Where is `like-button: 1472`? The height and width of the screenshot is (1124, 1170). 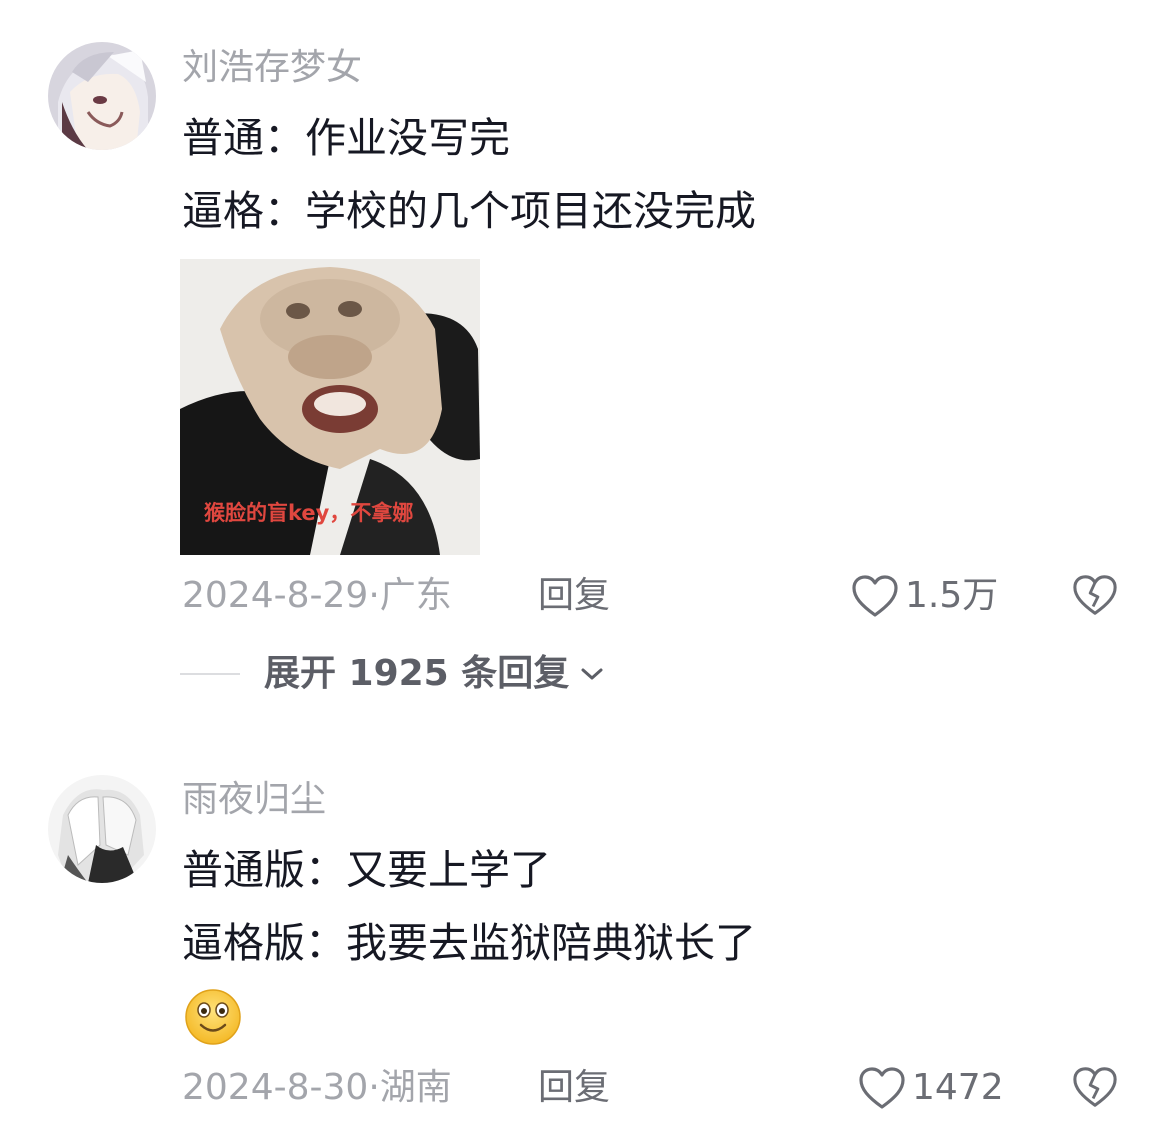
like-button: 1472 is located at coordinates (931, 1088).